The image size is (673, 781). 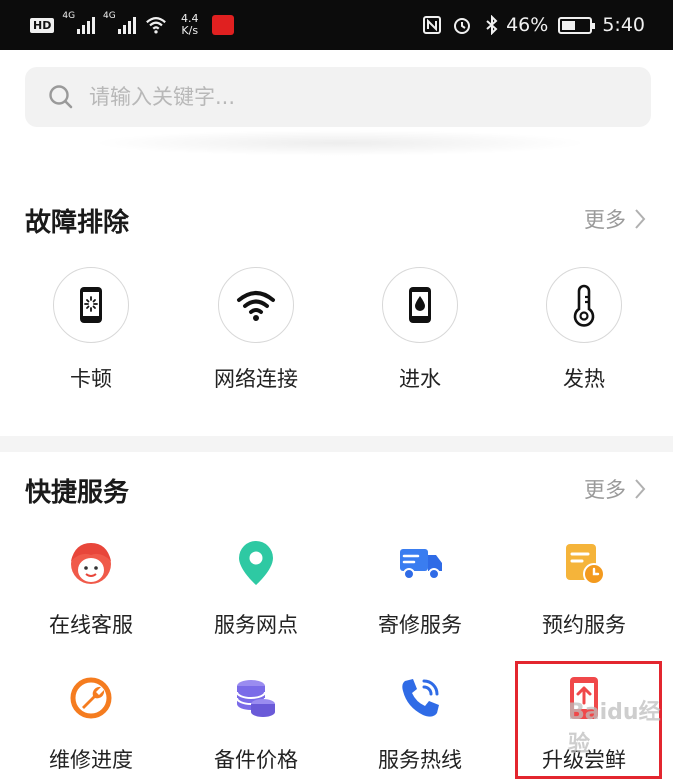 I want to click on app-notification-icon, so click(x=222, y=25).